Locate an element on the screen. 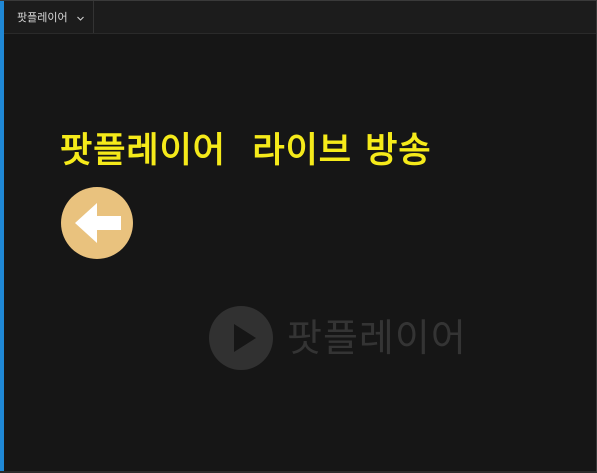  arrow-left-icon is located at coordinates (98, 223).